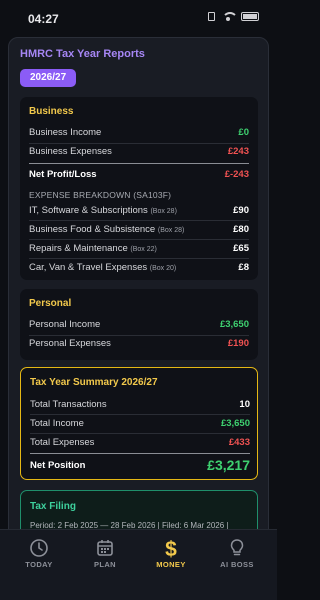  What do you see at coordinates (88, 267) in the screenshot?
I see `breakdown-category: Car, Van & Travel Expenses` at bounding box center [88, 267].